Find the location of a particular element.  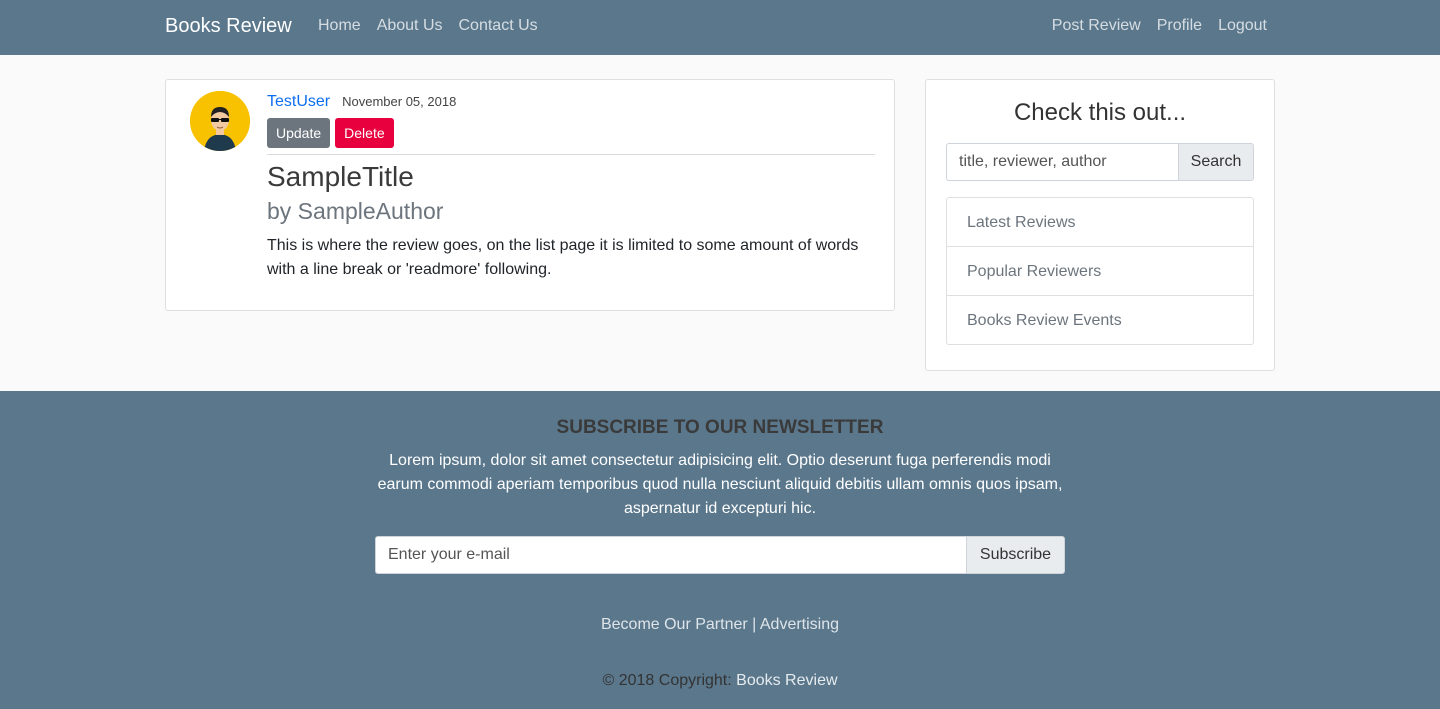

copyright-text: © 2018 Copyright: is located at coordinates (667, 680).